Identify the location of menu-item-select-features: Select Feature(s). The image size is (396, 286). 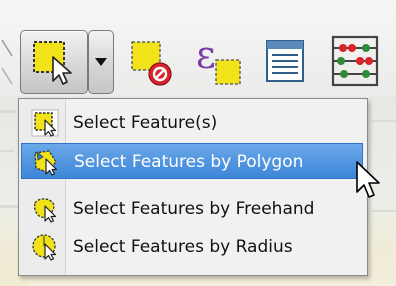
(192, 123).